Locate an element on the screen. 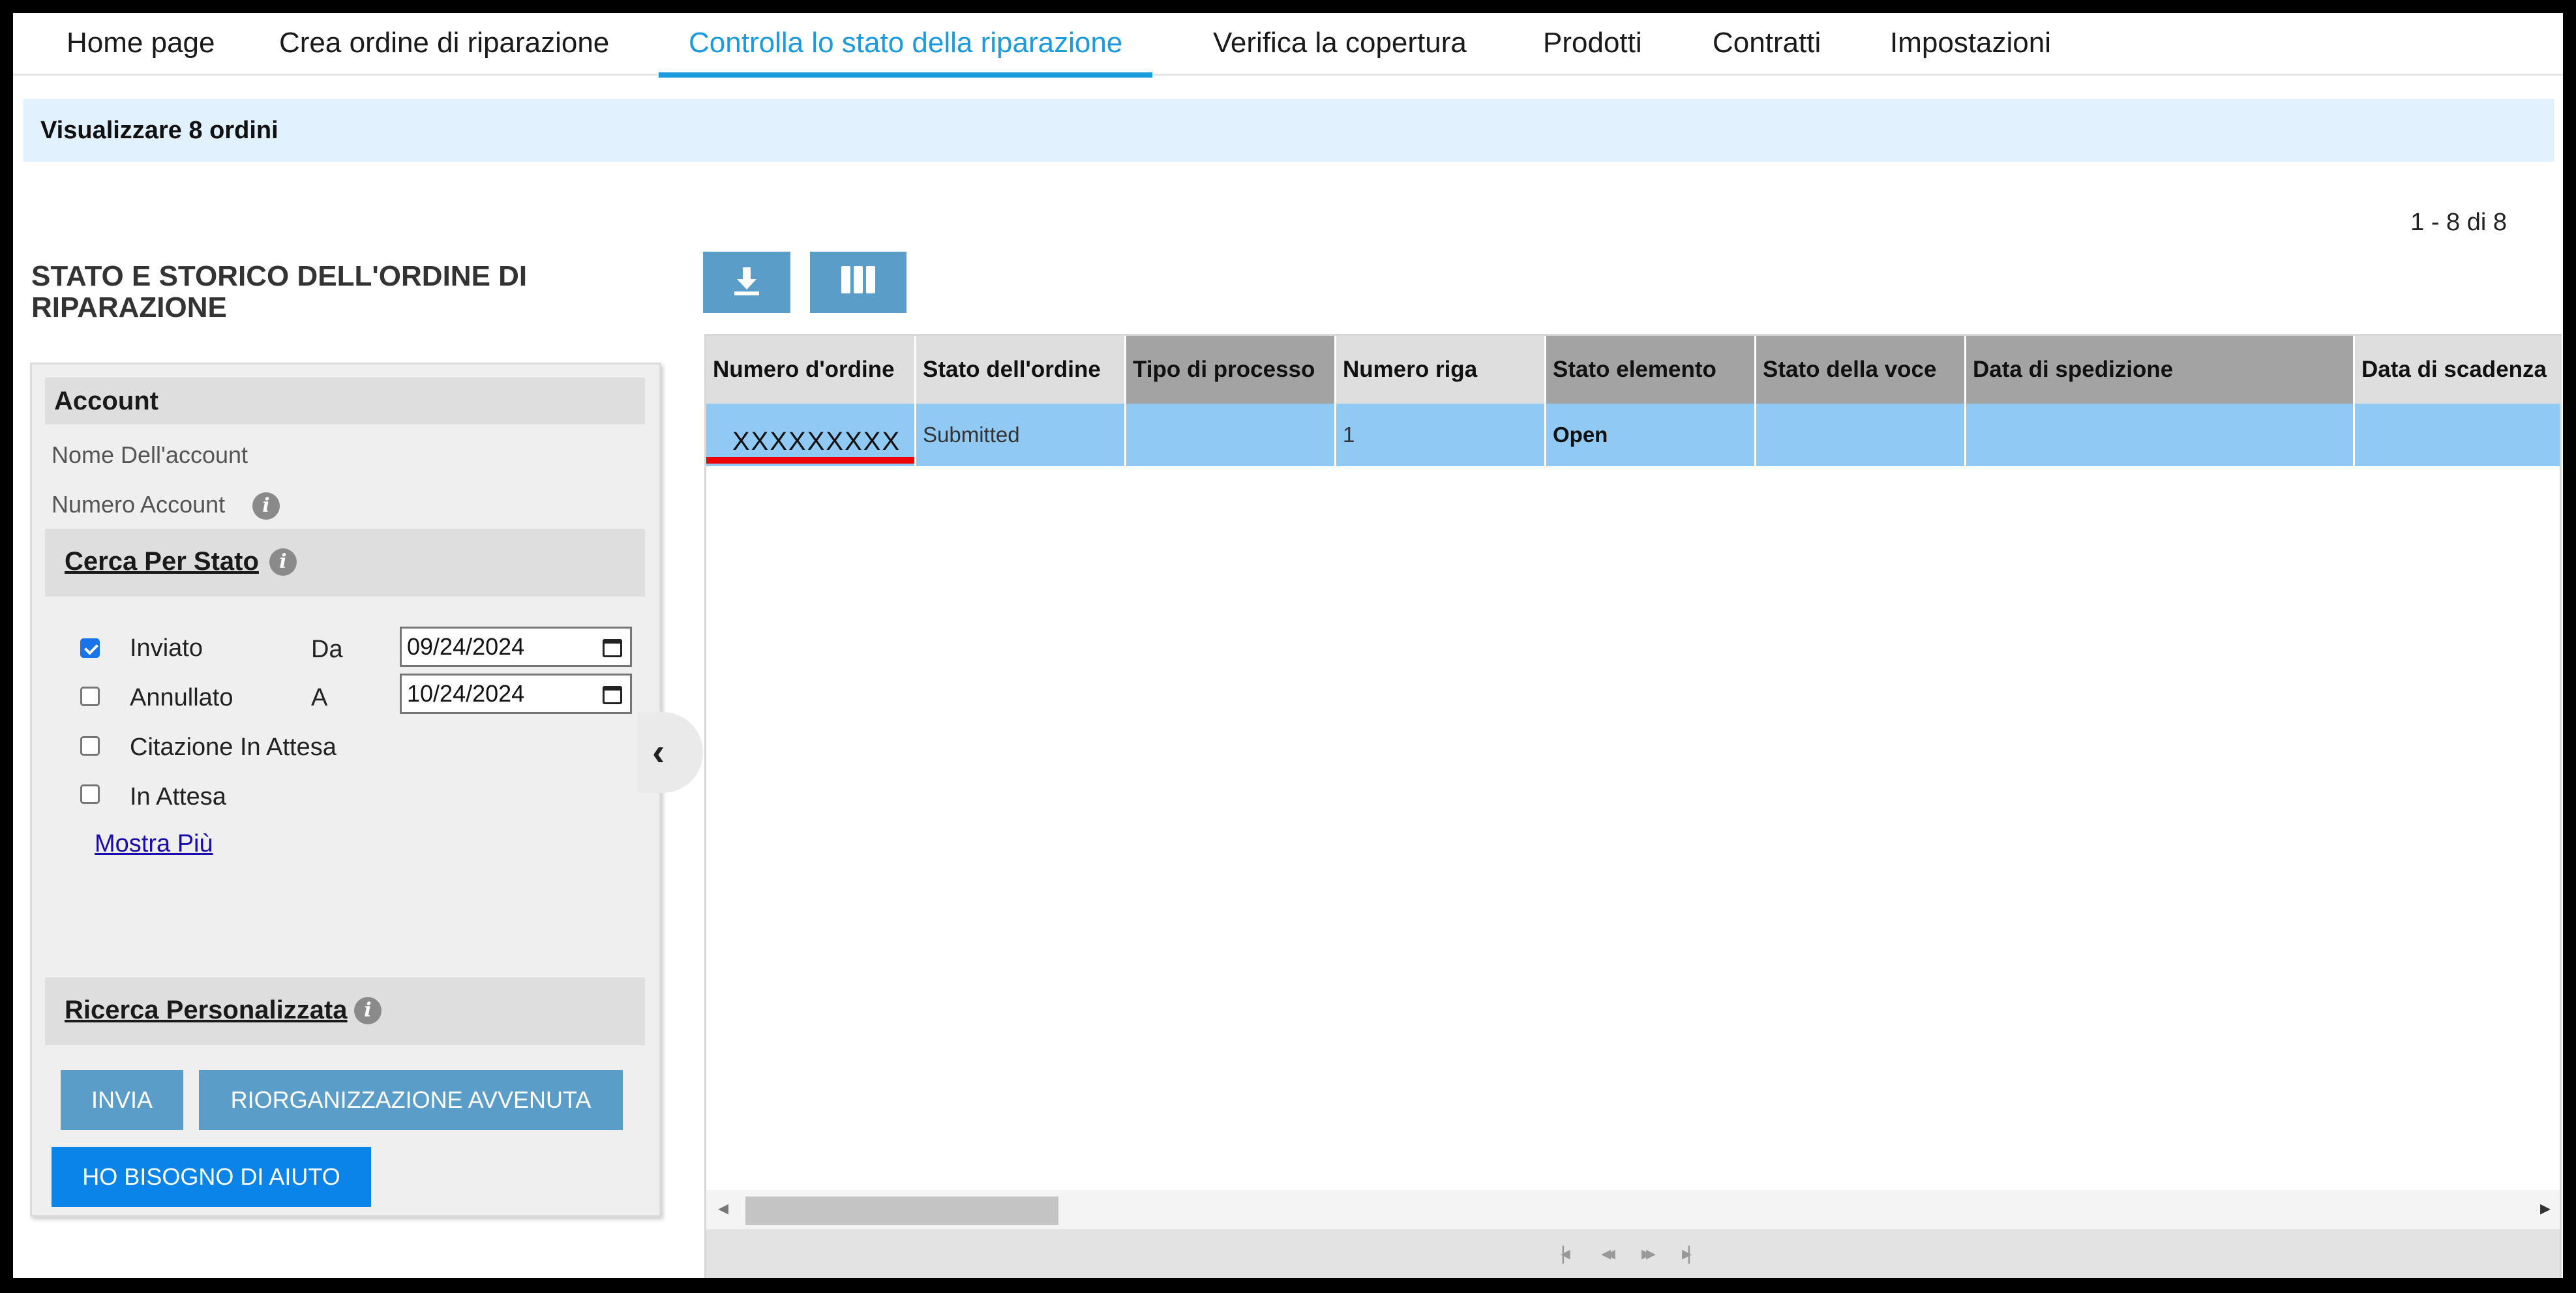  download-button is located at coordinates (746, 282).